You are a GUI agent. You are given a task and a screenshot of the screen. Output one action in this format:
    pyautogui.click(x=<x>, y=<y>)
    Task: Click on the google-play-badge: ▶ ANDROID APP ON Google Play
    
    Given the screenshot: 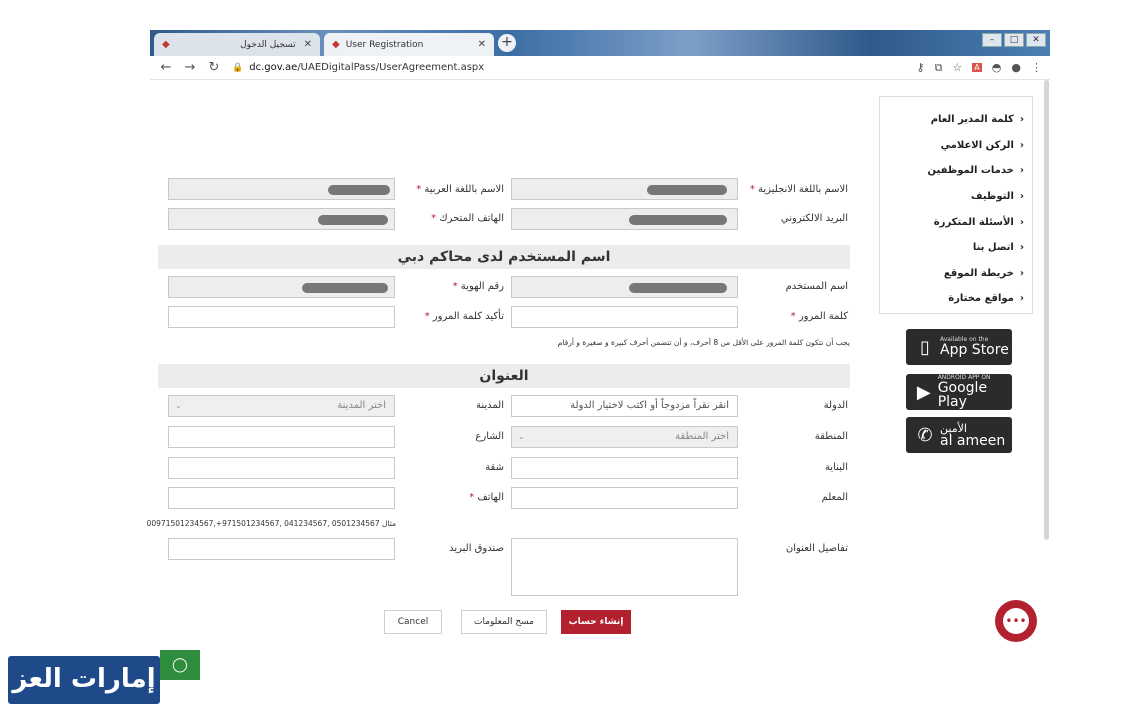 What is the action you would take?
    pyautogui.click(x=959, y=392)
    